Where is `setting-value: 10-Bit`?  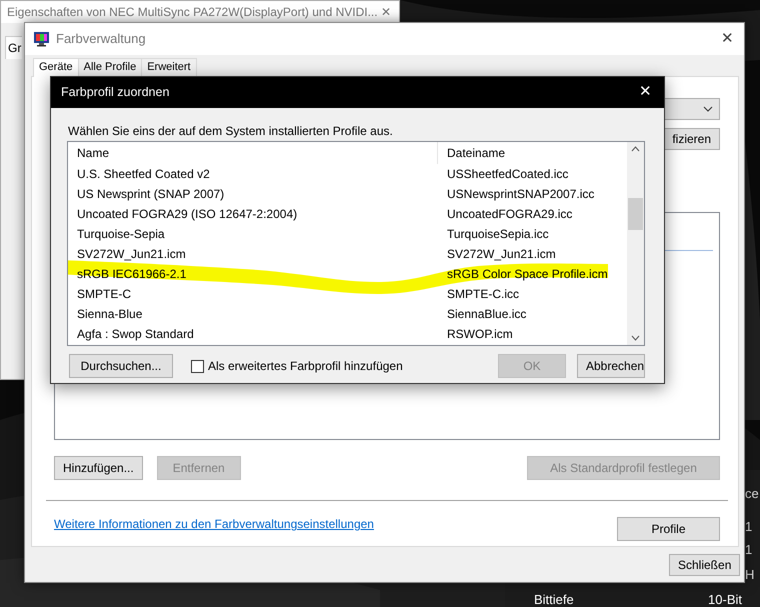 setting-value: 10-Bit is located at coordinates (725, 599).